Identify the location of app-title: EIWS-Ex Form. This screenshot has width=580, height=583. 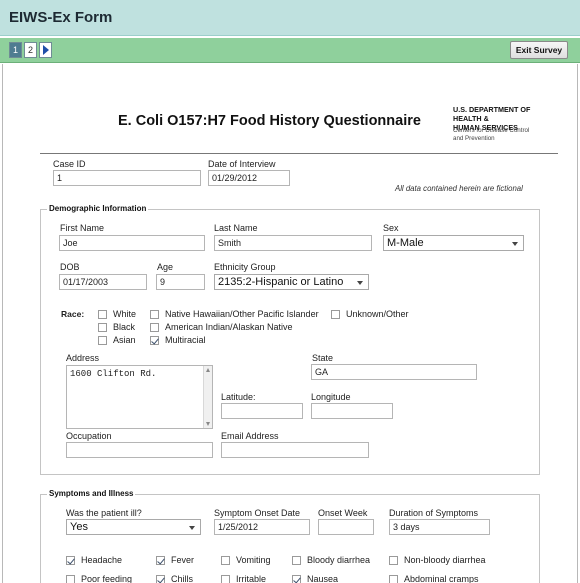
(61, 17).